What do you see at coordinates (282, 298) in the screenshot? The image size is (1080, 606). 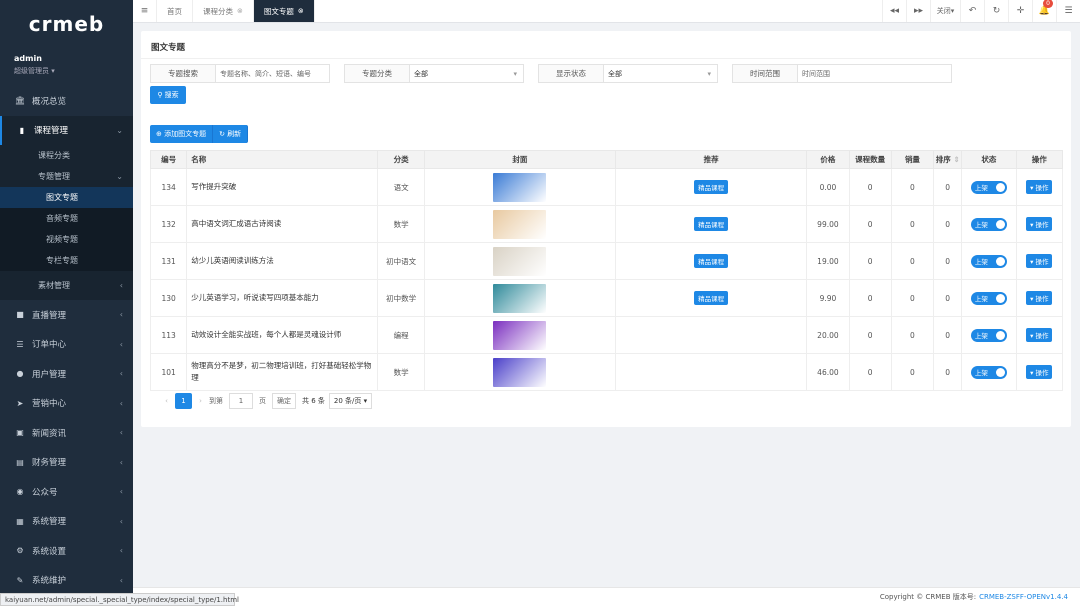 I see `cell-name: 少儿英语学习，听说读写四项基本能力` at bounding box center [282, 298].